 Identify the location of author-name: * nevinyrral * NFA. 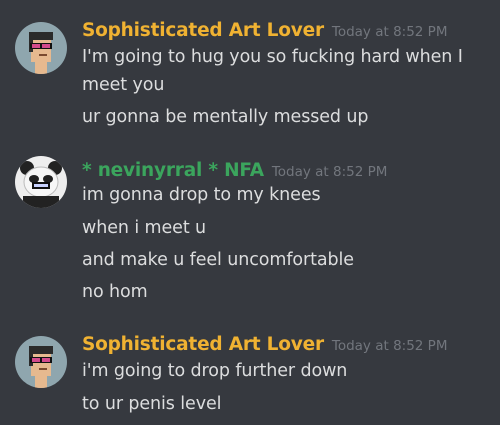
(173, 170).